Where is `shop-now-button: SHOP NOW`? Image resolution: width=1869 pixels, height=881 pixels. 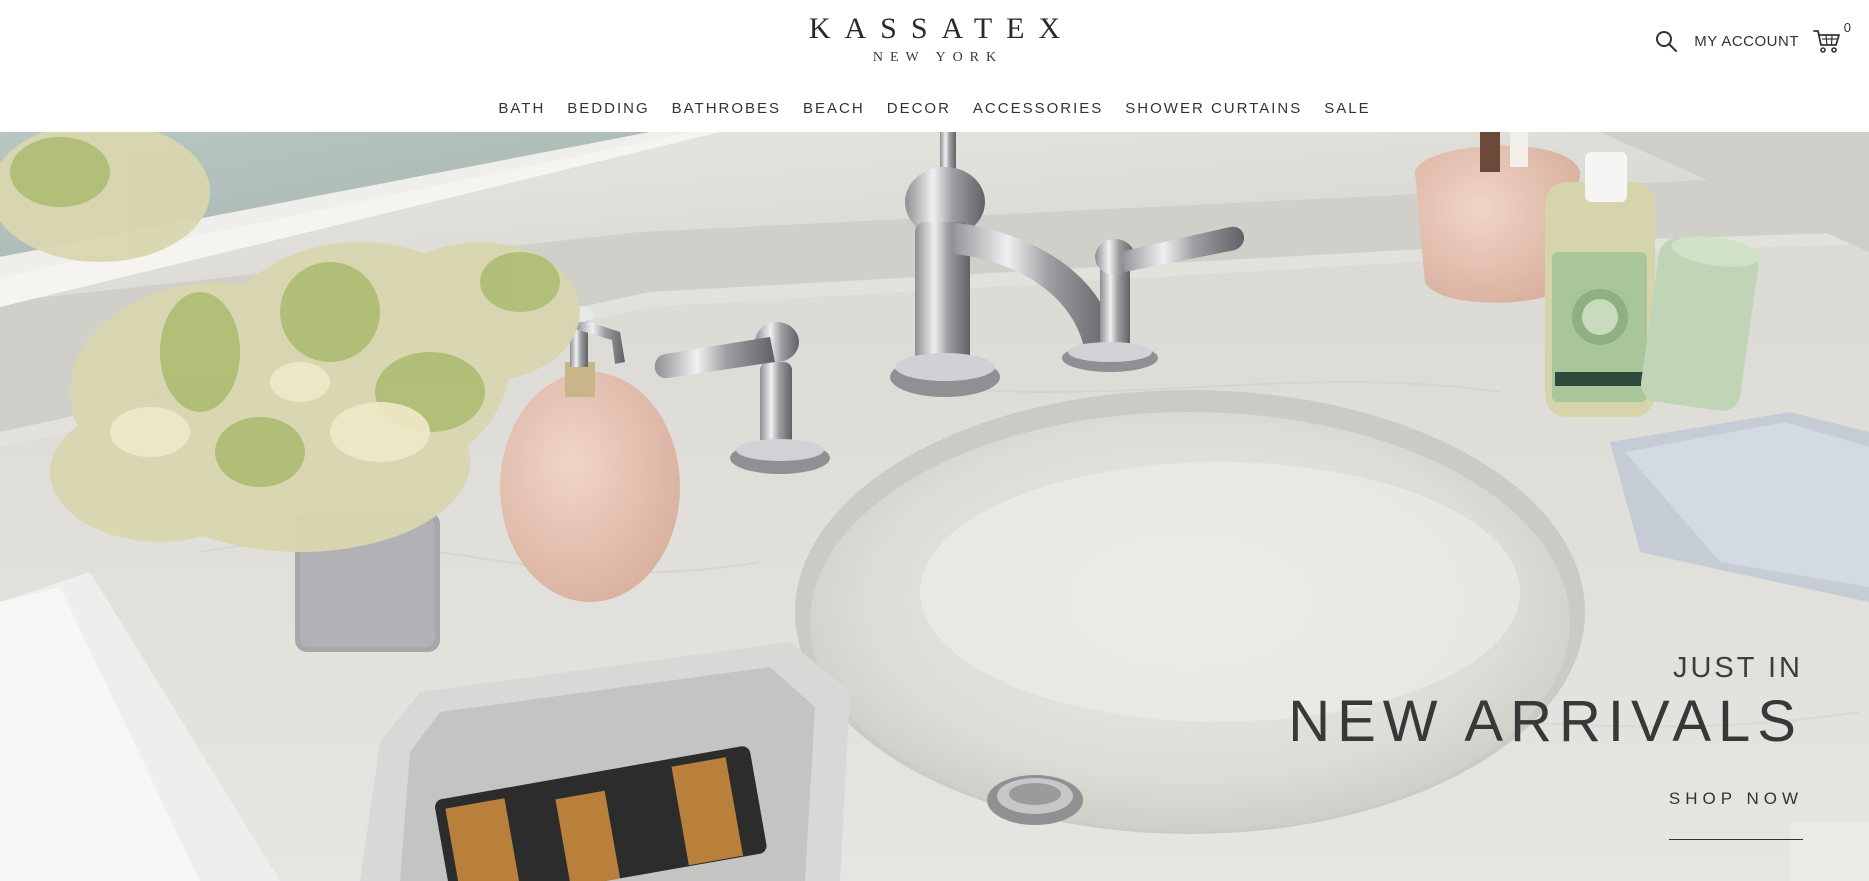
shop-now-button: SHOP NOW is located at coordinates (1735, 814).